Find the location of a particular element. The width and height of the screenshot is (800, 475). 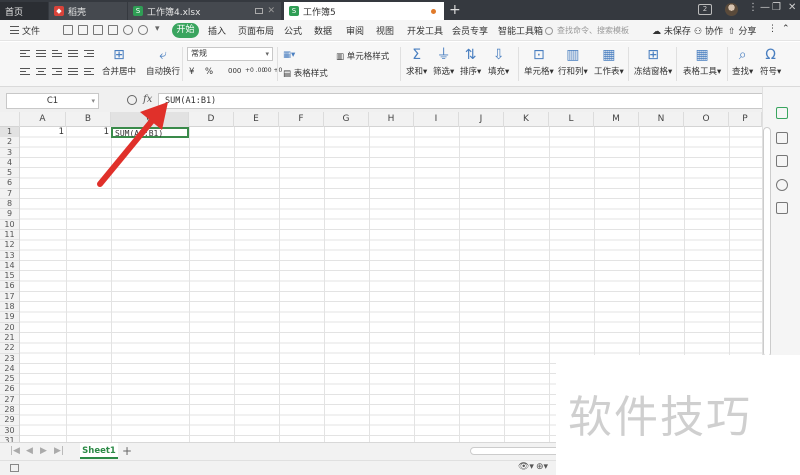

cell-b1: 1 is located at coordinates (88, 132).